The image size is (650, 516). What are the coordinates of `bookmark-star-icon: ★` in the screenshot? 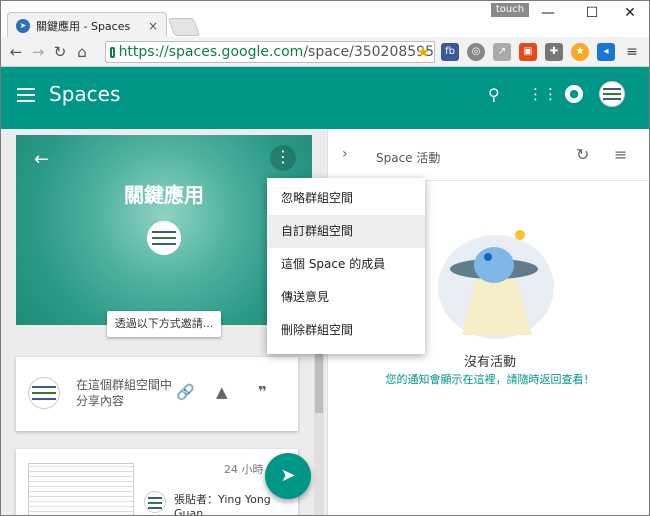 It's located at (423, 52).